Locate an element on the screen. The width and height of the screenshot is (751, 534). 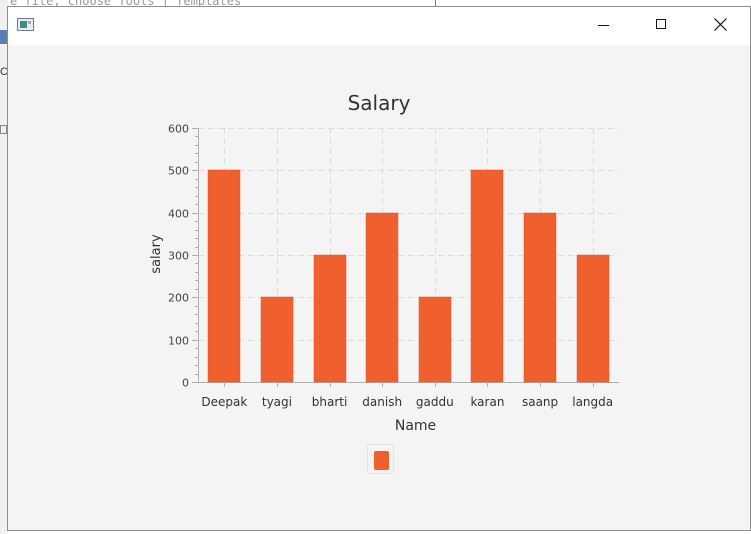
x-tick-label: saanp is located at coordinates (540, 402).